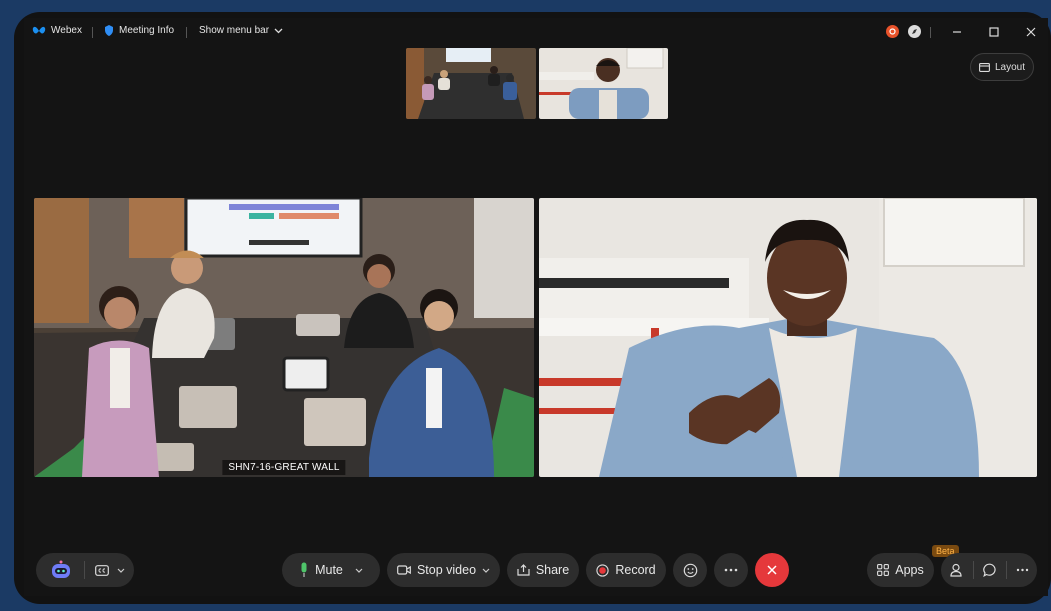 The image size is (1051, 611). What do you see at coordinates (914, 31) in the screenshot?
I see `compass-icon` at bounding box center [914, 31].